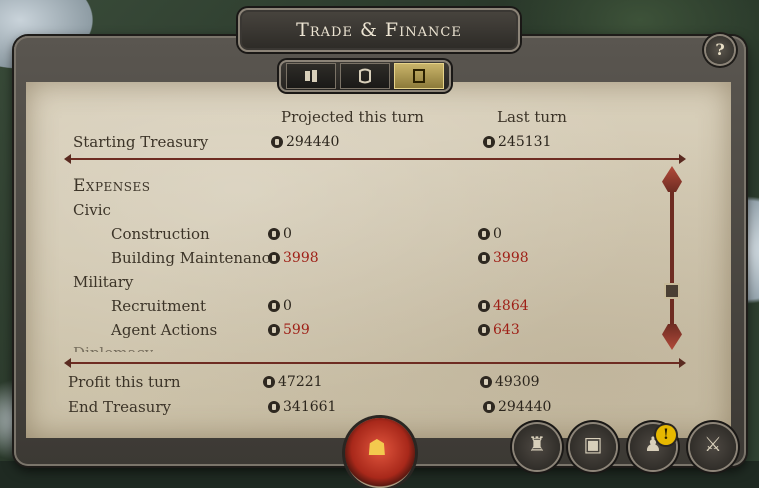 This screenshot has width=759, height=488. I want to click on building-maintenance-last: 3998, so click(503, 258).